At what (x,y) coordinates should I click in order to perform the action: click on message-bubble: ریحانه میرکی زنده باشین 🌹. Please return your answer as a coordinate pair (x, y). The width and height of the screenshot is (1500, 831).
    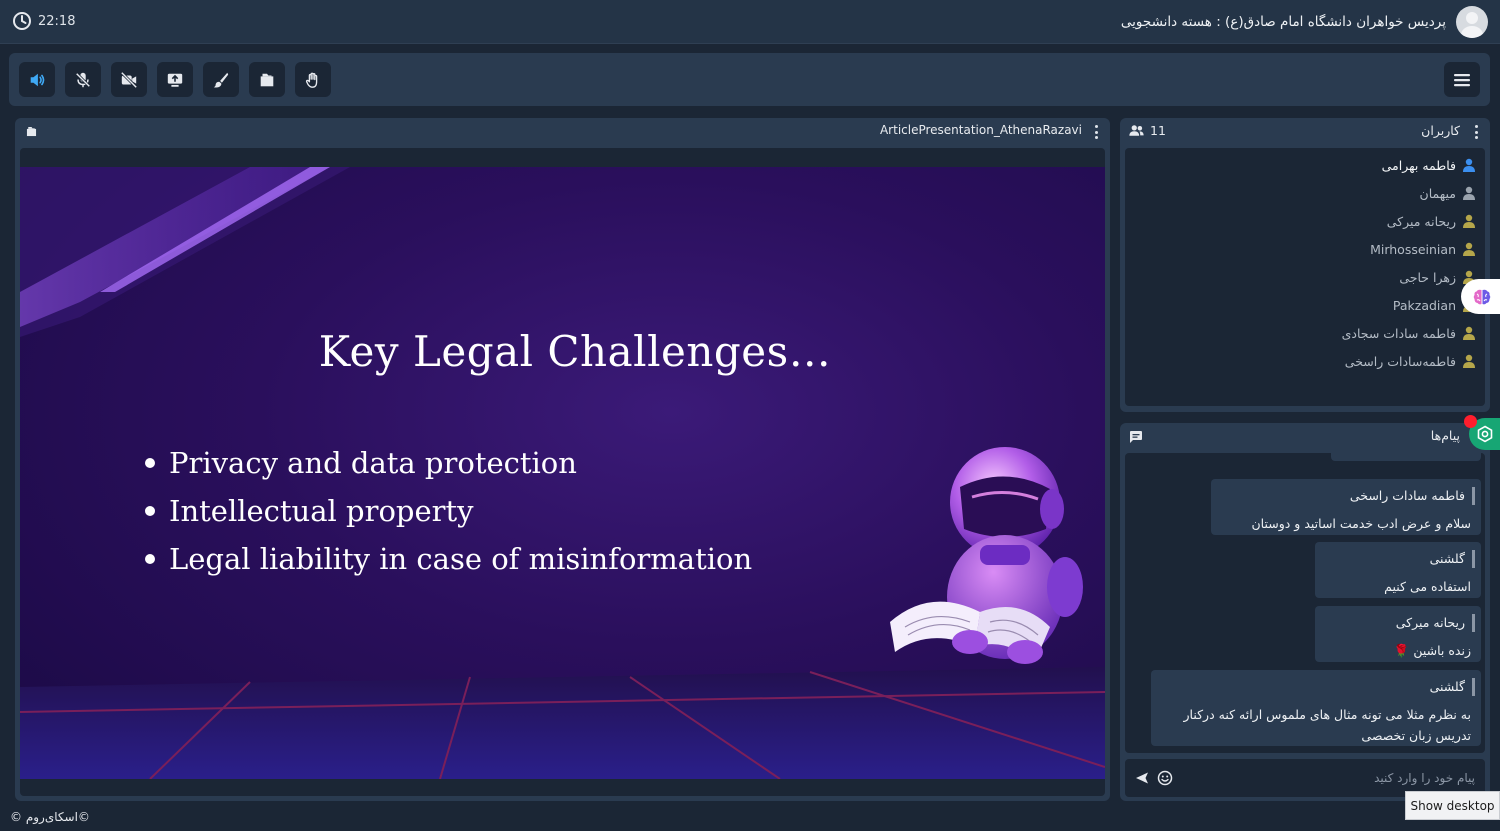
    Looking at the image, I should click on (1398, 634).